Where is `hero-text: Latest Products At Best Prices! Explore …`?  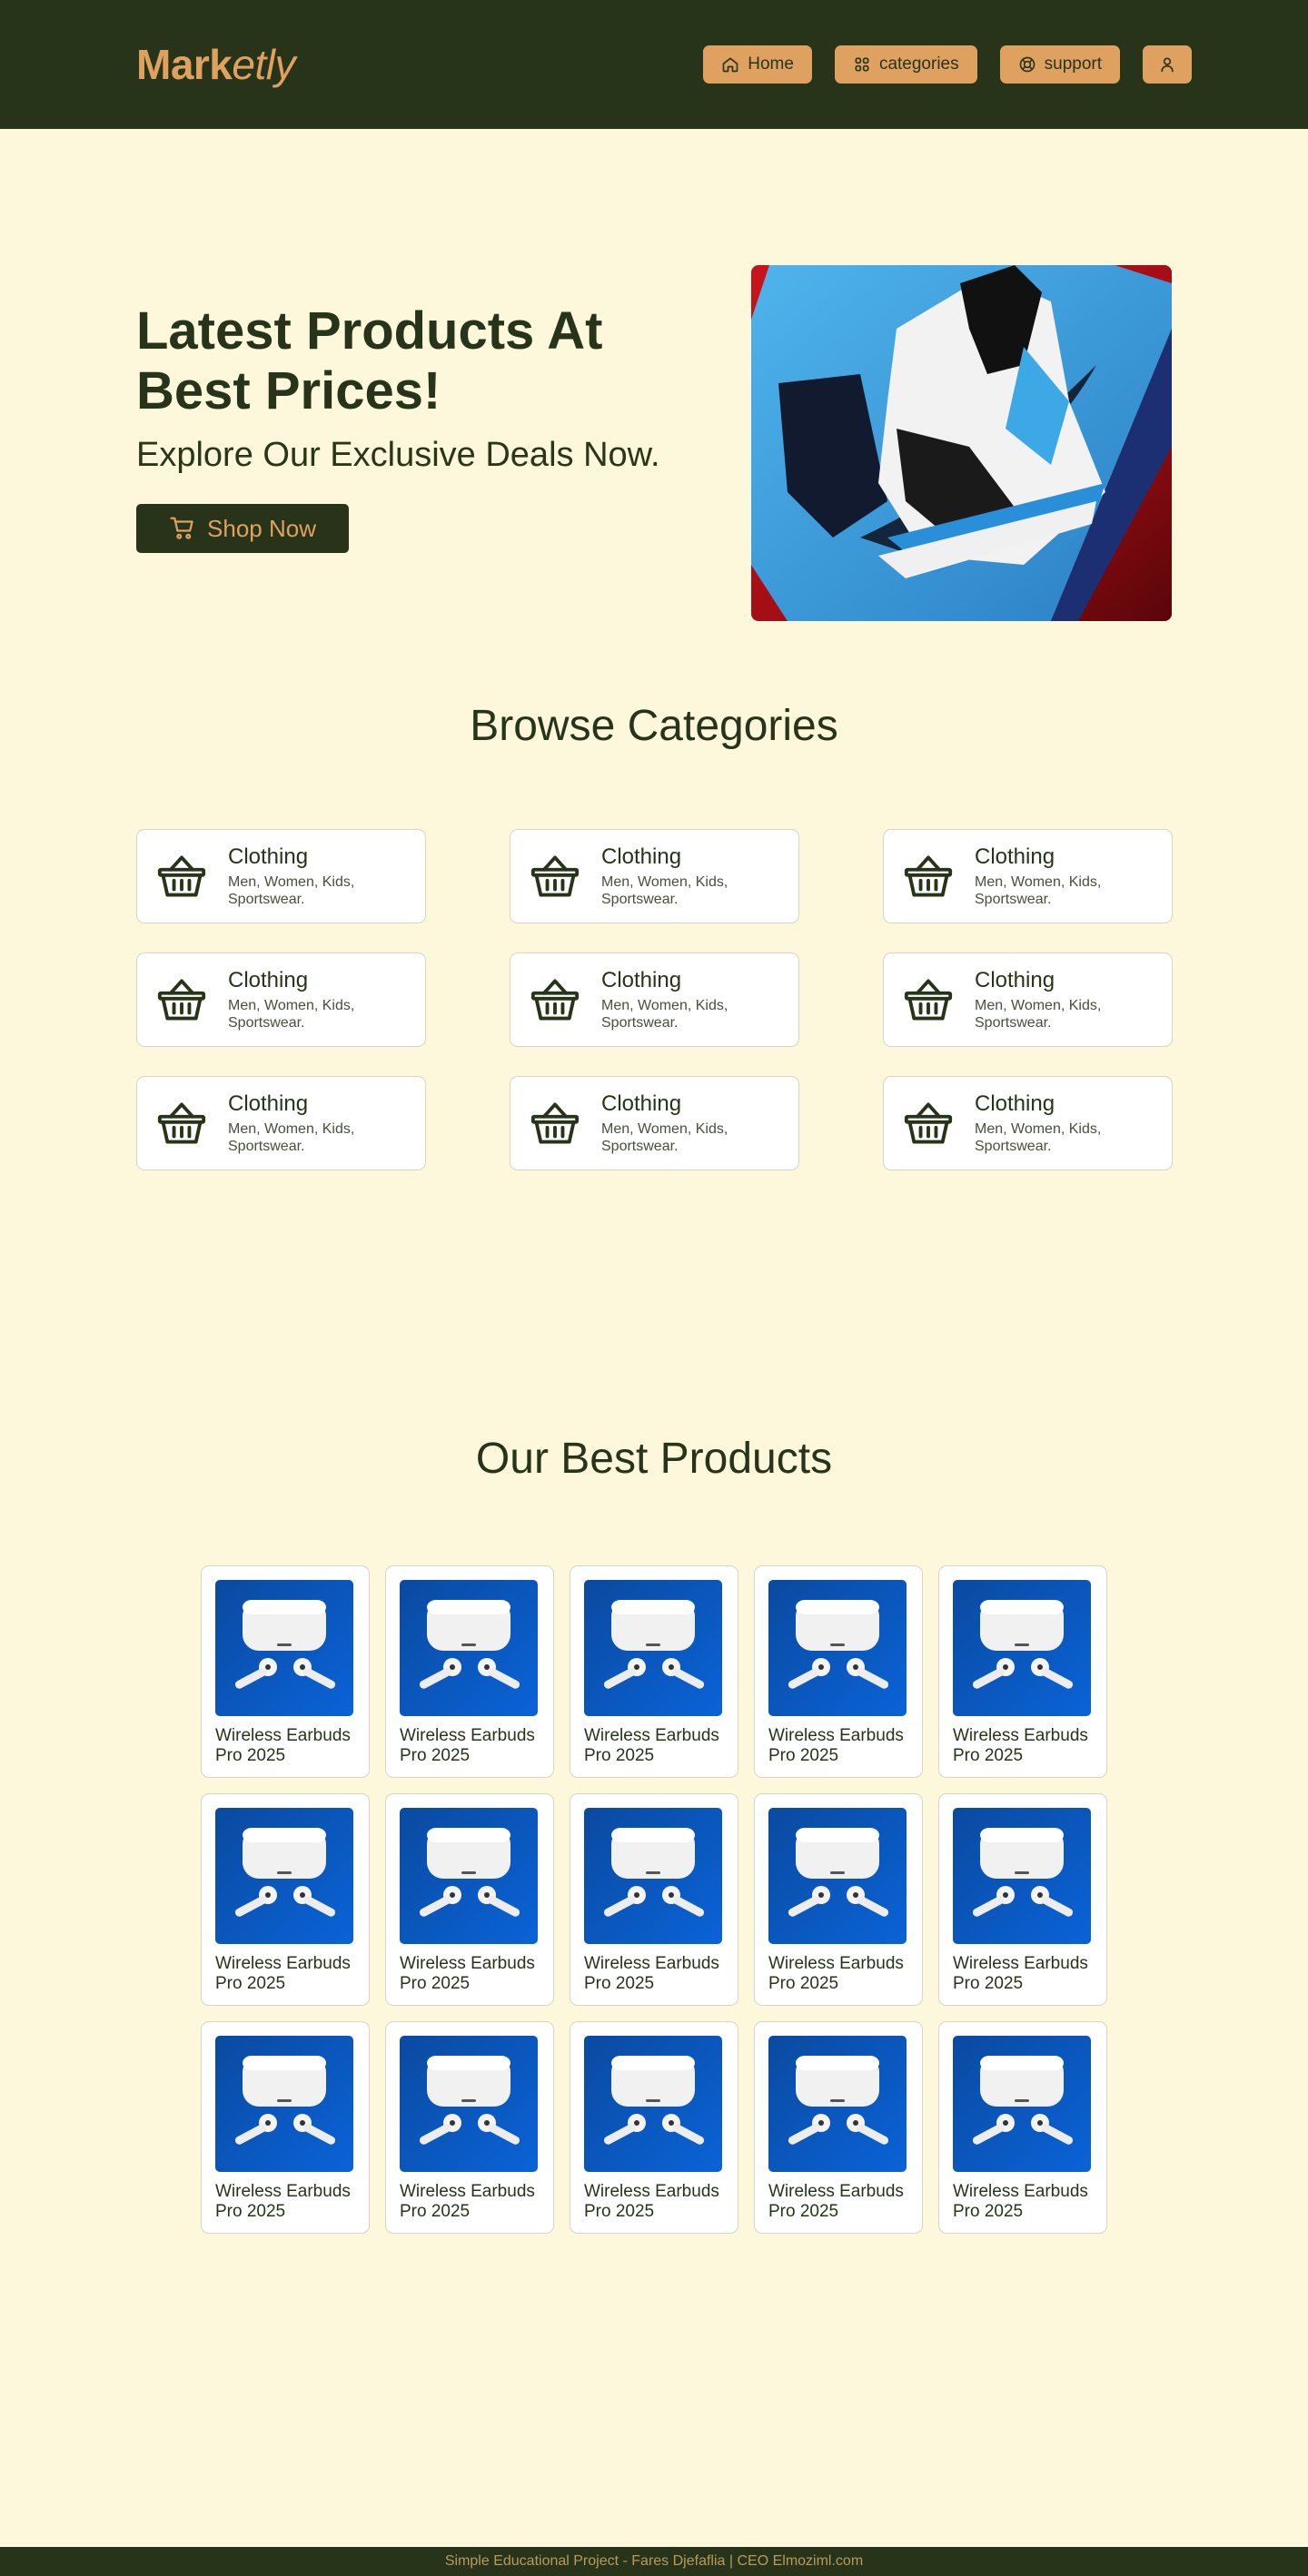 hero-text: Latest Products At Best Prices! Explore … is located at coordinates (418, 427).